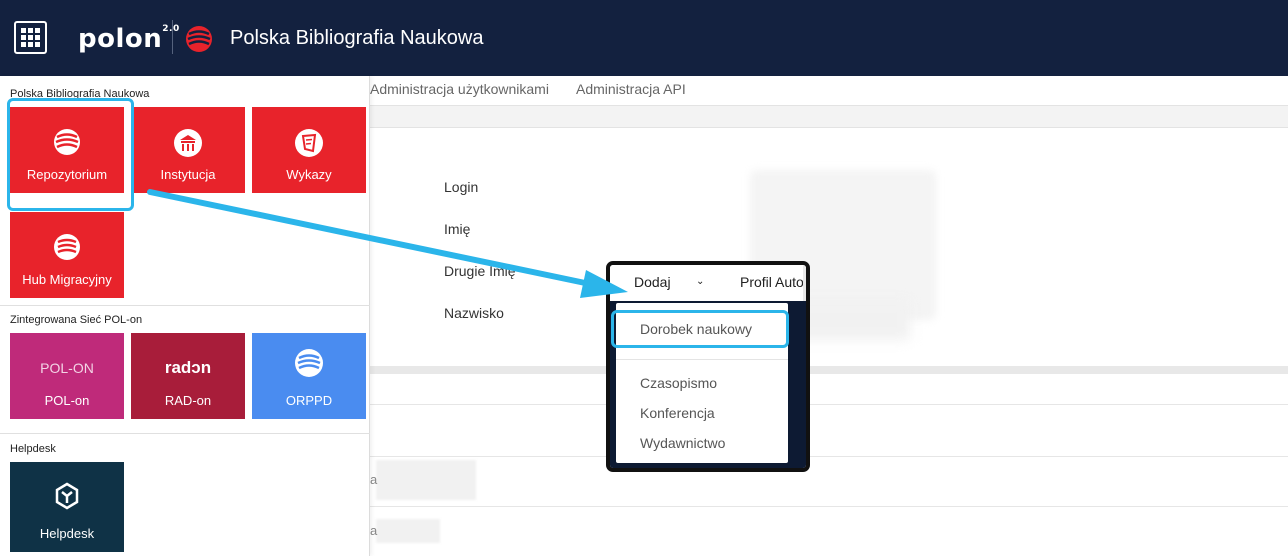  I want to click on tile-label: Hub Migracyjny, so click(67, 279).